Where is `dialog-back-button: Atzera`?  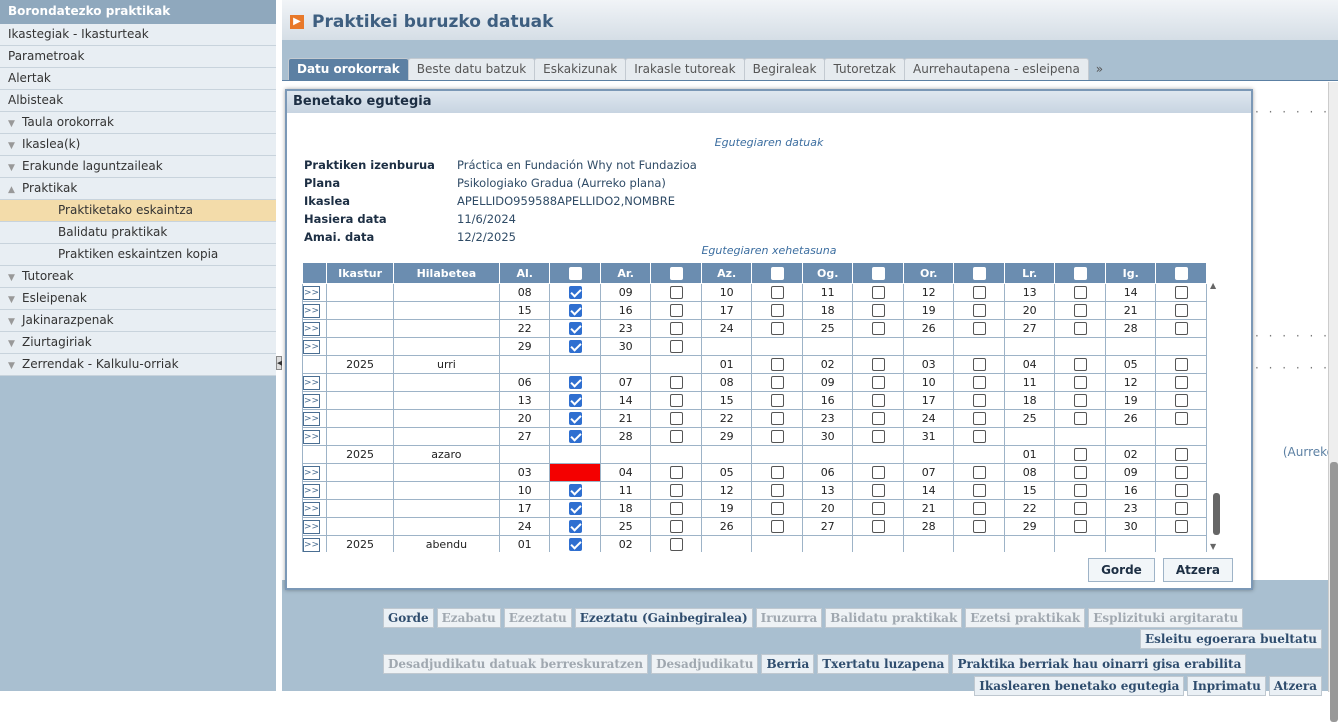
dialog-back-button: Atzera is located at coordinates (1197, 570).